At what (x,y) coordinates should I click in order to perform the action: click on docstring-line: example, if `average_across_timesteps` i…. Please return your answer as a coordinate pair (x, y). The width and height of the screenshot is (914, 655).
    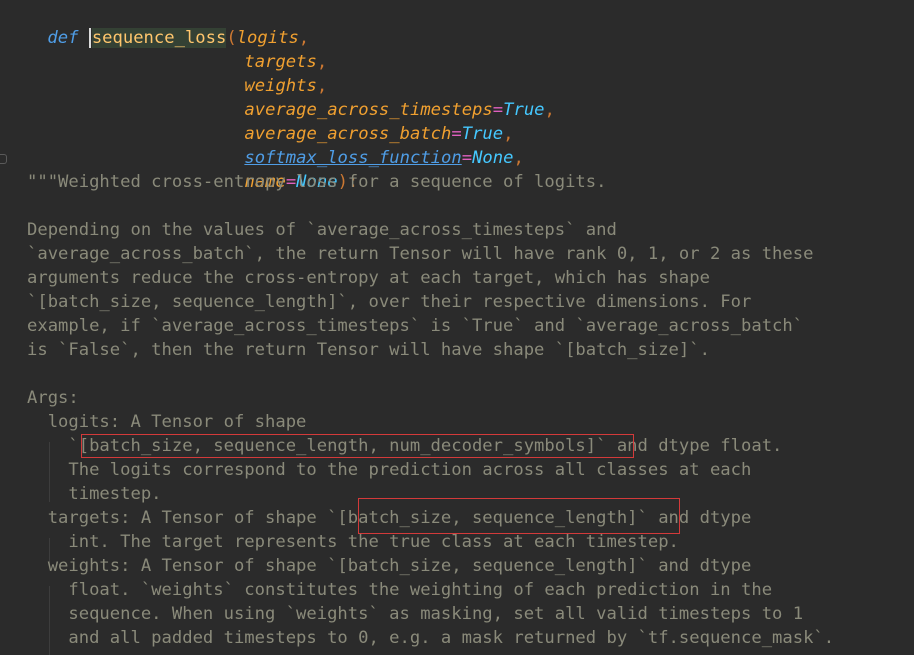
    Looking at the image, I should click on (415, 326).